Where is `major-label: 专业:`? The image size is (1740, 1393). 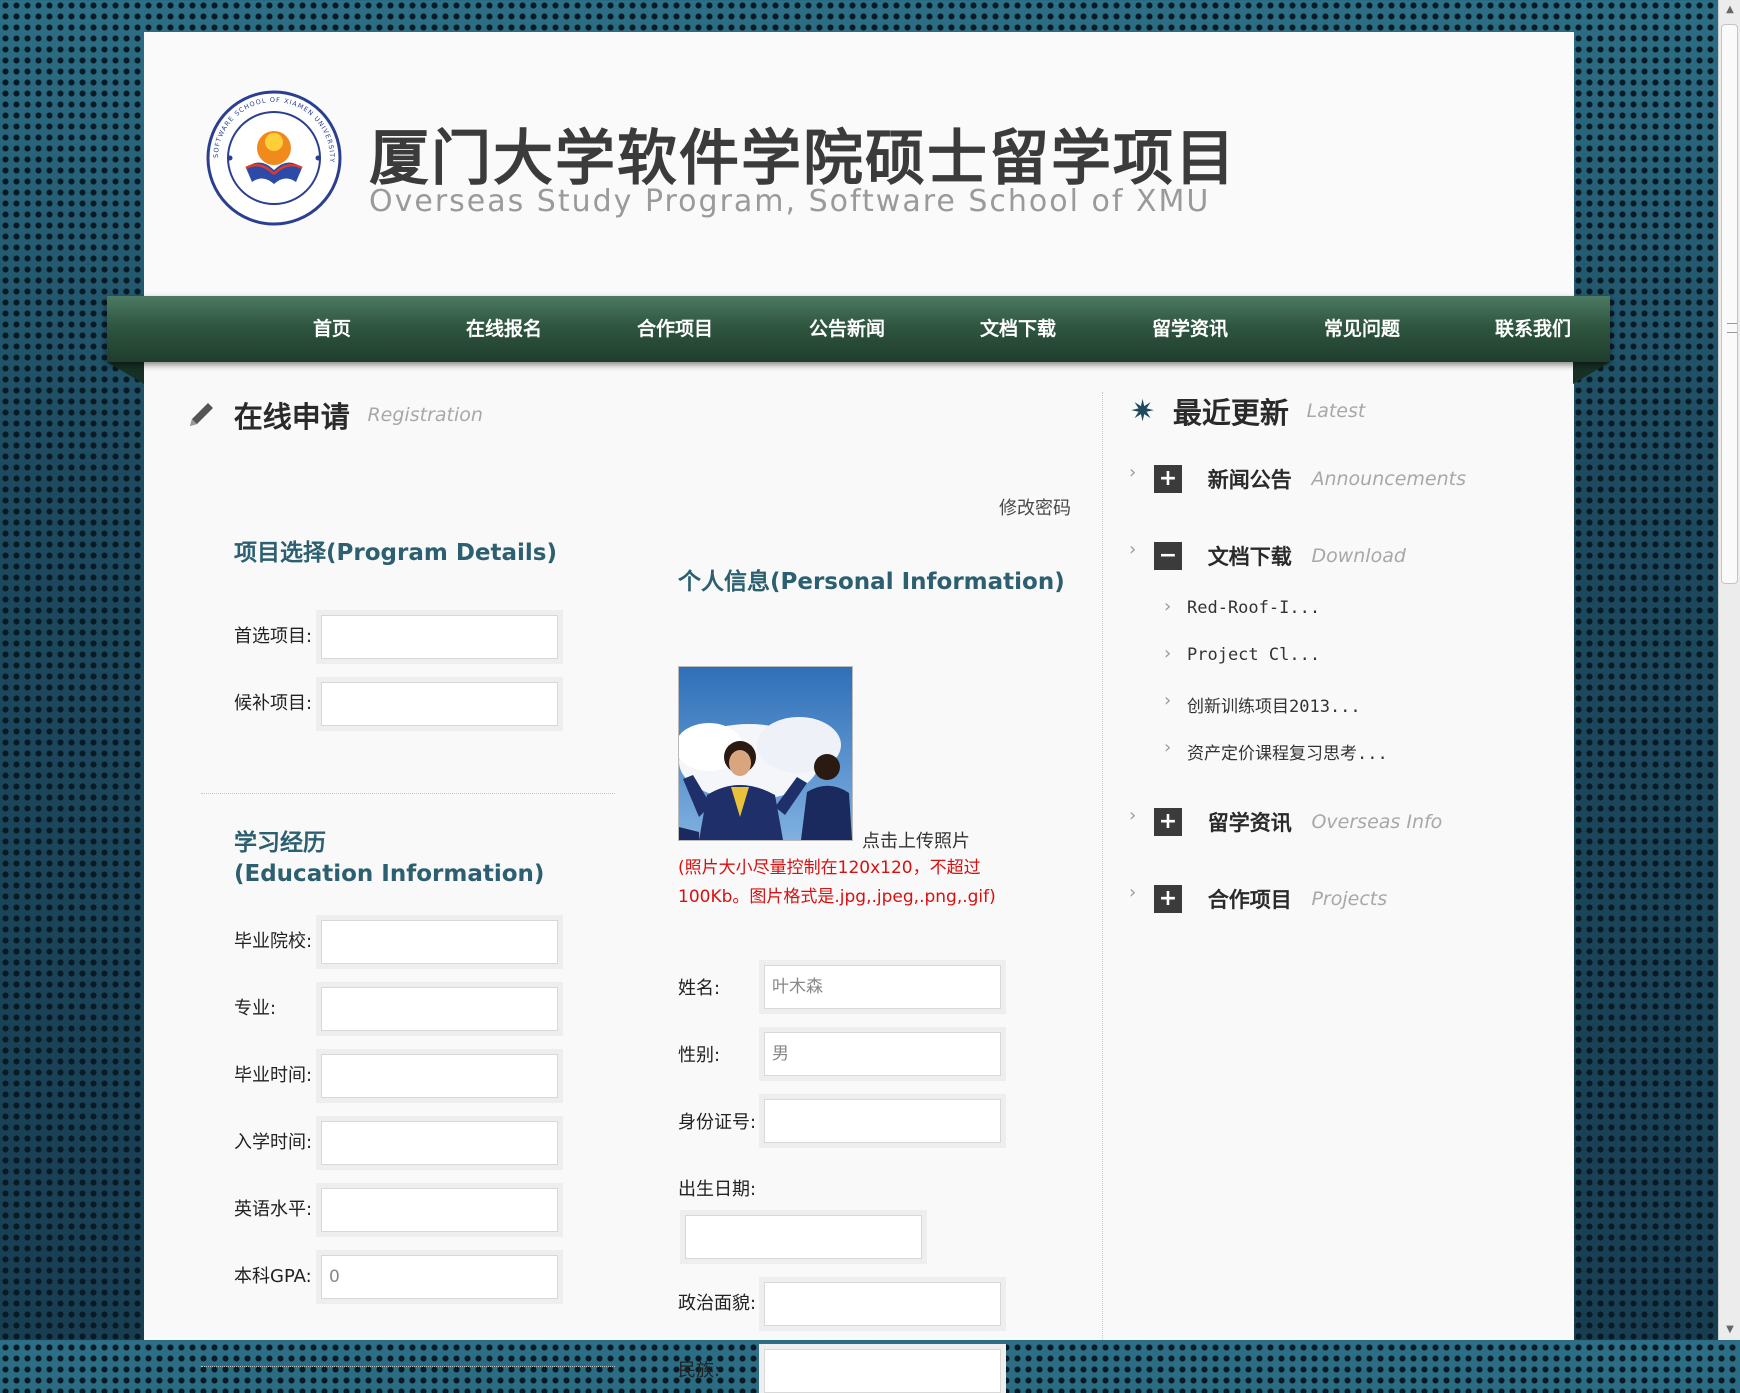 major-label: 专业: is located at coordinates (255, 1008).